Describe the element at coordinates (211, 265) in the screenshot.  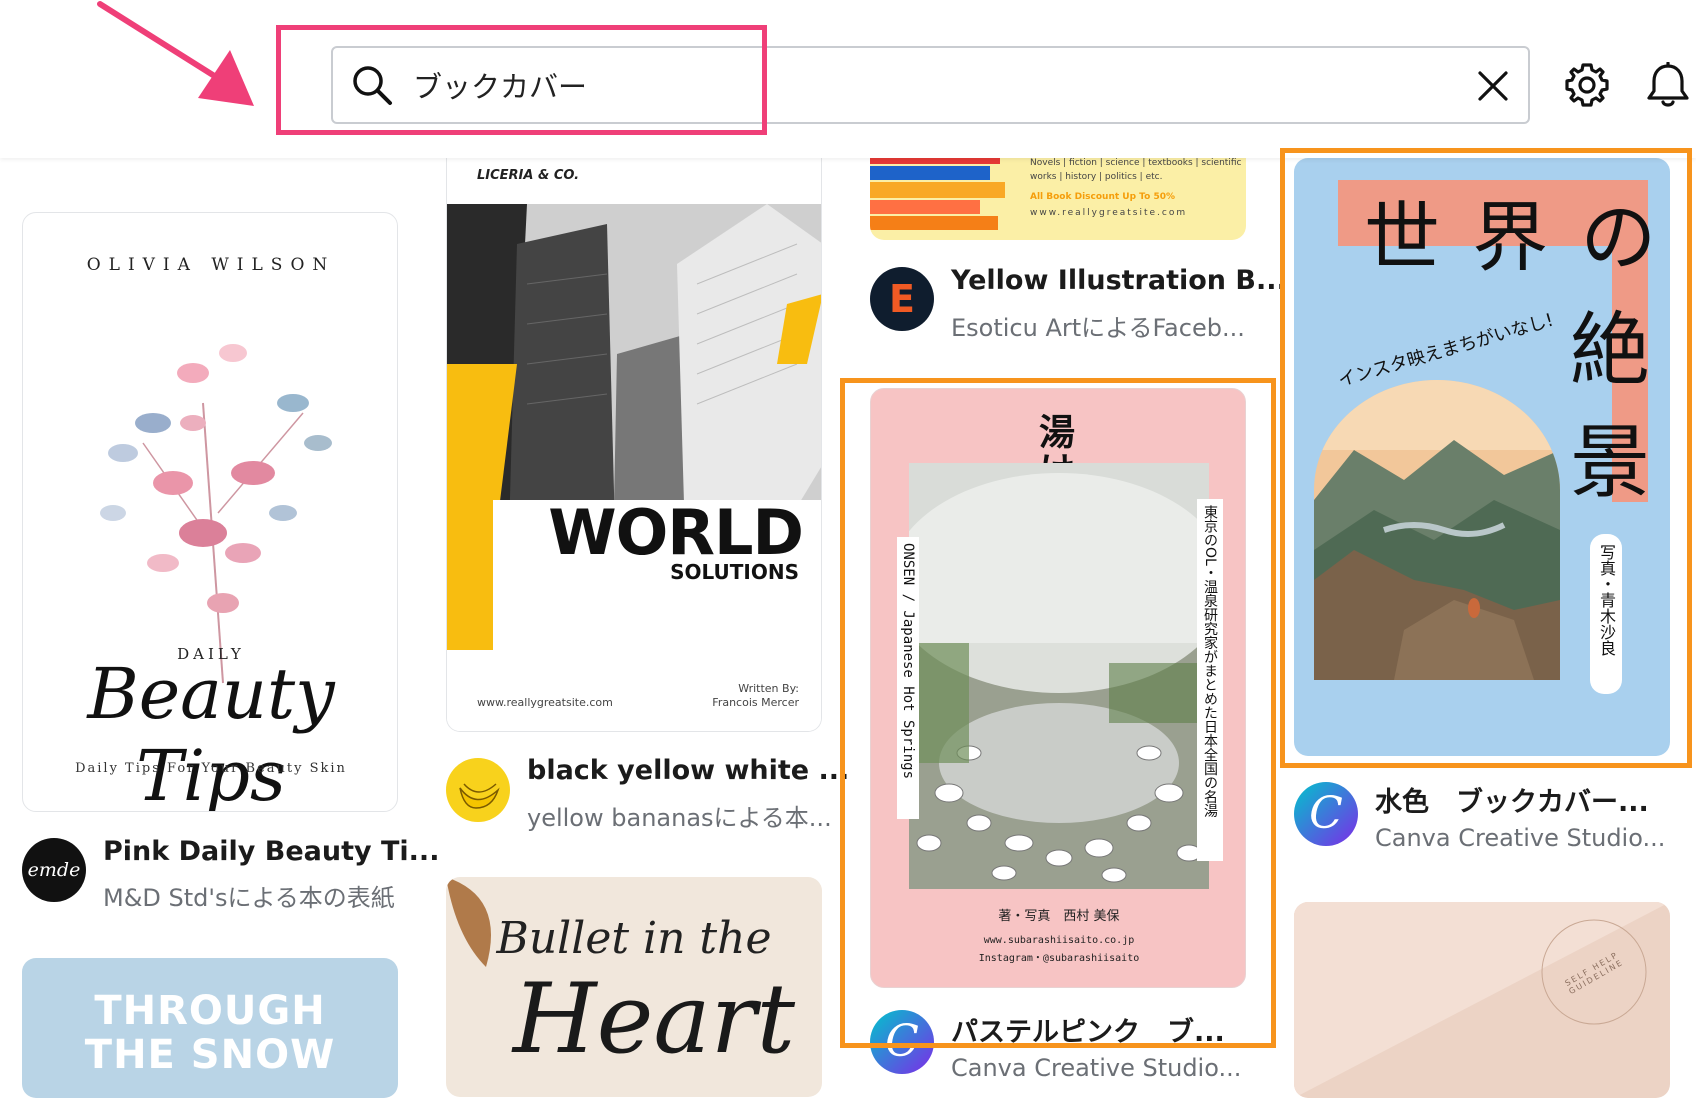
I see `cover-author: OLIVIA WILSON` at that location.